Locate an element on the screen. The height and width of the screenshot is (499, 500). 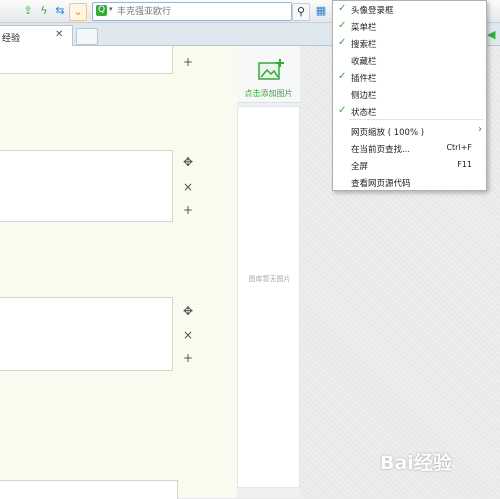
menu-item-avatar-login: ✓ 头像登录框 is located at coordinates (409, 9).